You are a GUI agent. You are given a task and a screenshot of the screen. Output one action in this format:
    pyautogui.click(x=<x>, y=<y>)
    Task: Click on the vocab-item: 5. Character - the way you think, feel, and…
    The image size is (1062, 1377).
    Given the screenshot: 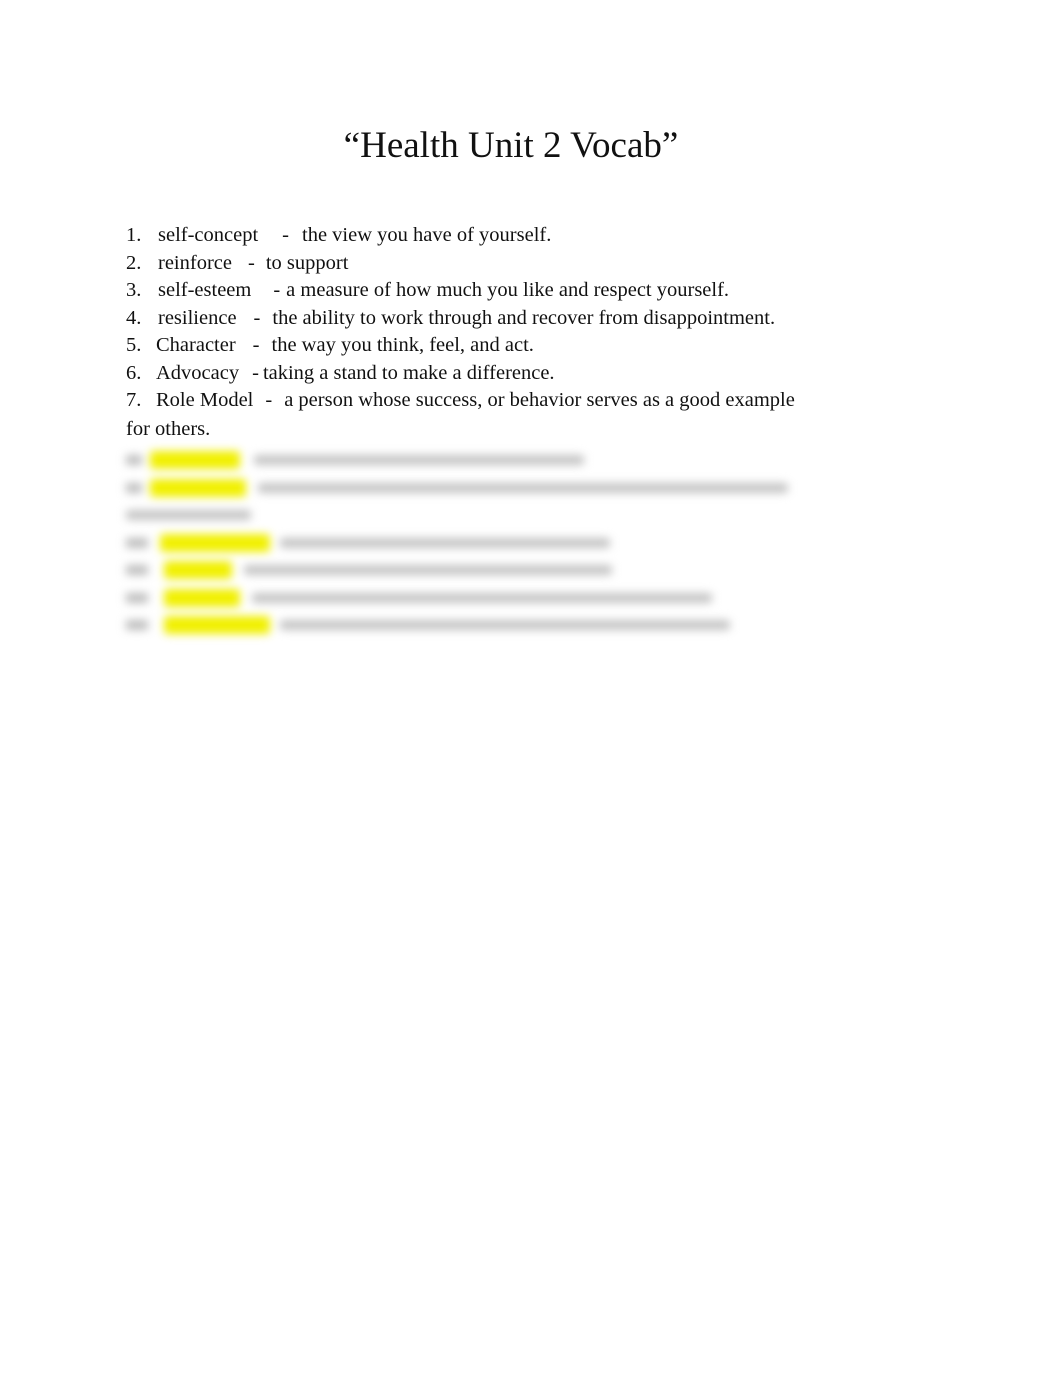 What is the action you would take?
    pyautogui.click(x=476, y=346)
    